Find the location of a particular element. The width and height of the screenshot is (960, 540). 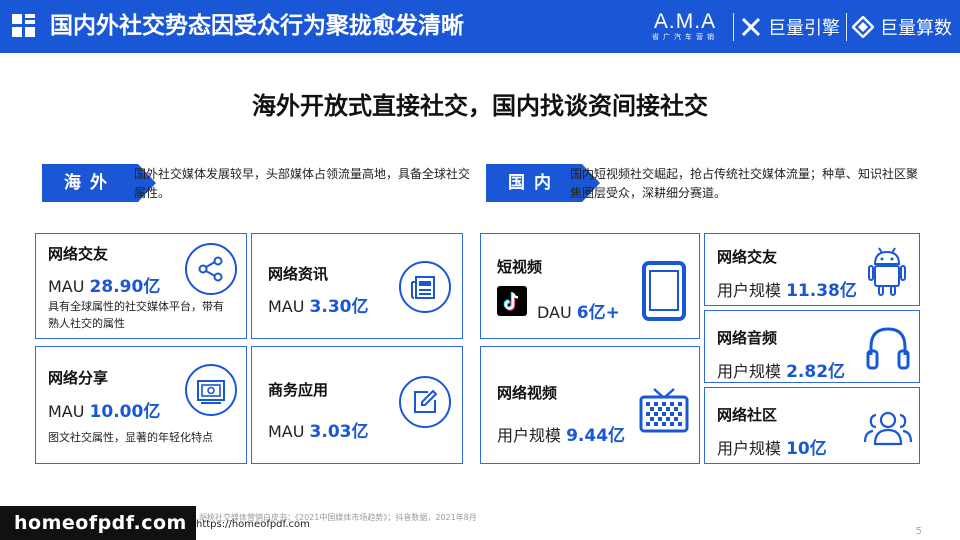

metric-value: 3.30亿 is located at coordinates (339, 307).